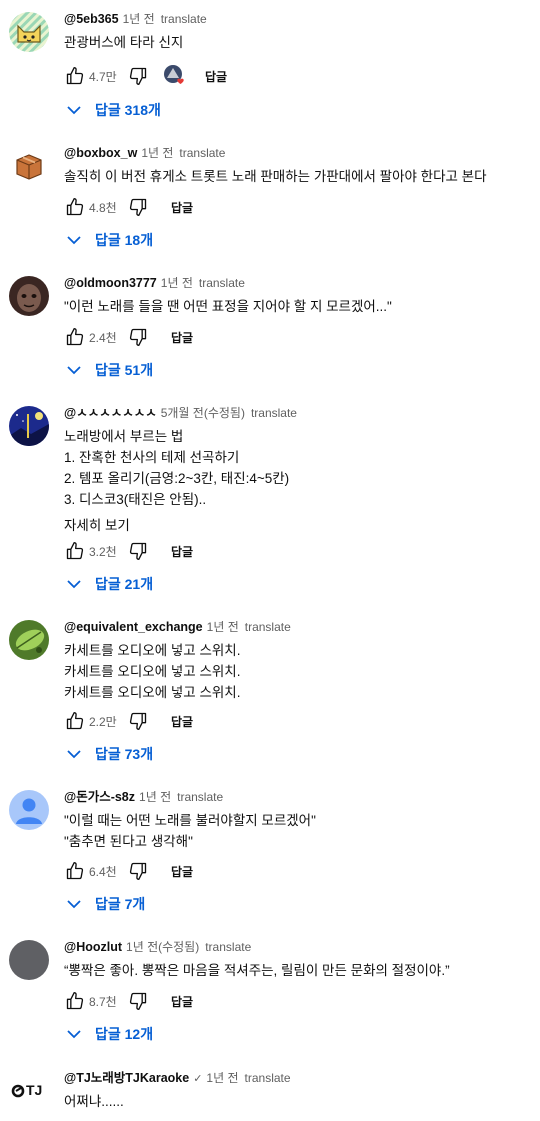  Describe the element at coordinates (296, 525) in the screenshot. I see `read-more-link: 자세히 보기` at that location.